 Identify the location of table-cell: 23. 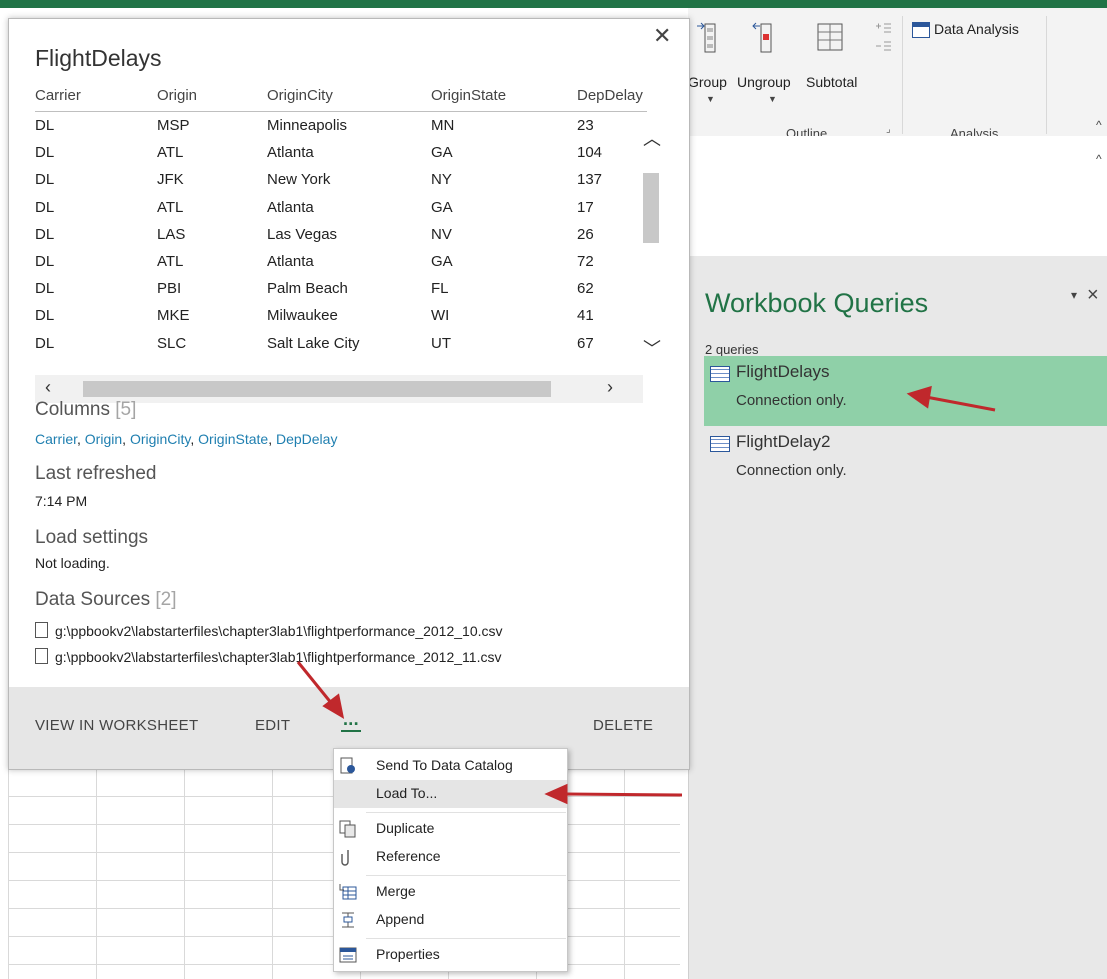
(585, 125).